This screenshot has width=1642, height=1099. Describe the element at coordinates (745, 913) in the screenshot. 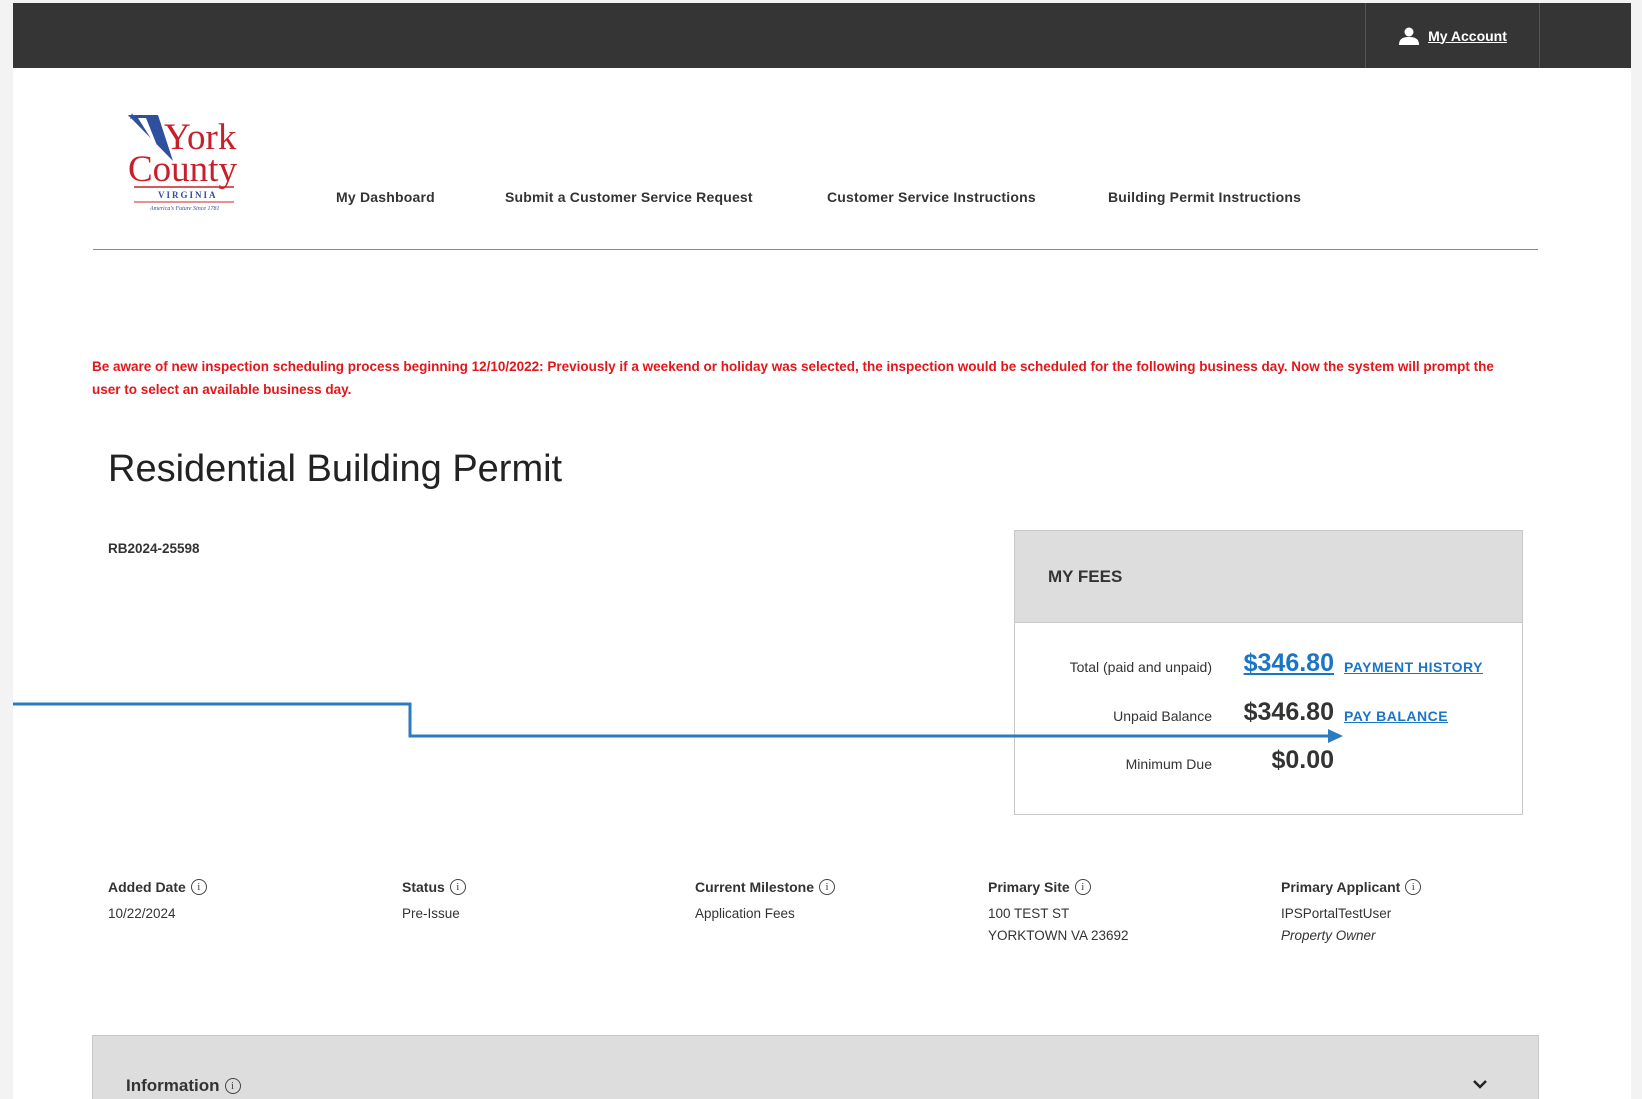

I see `current-milestone-value: Application Fees` at that location.